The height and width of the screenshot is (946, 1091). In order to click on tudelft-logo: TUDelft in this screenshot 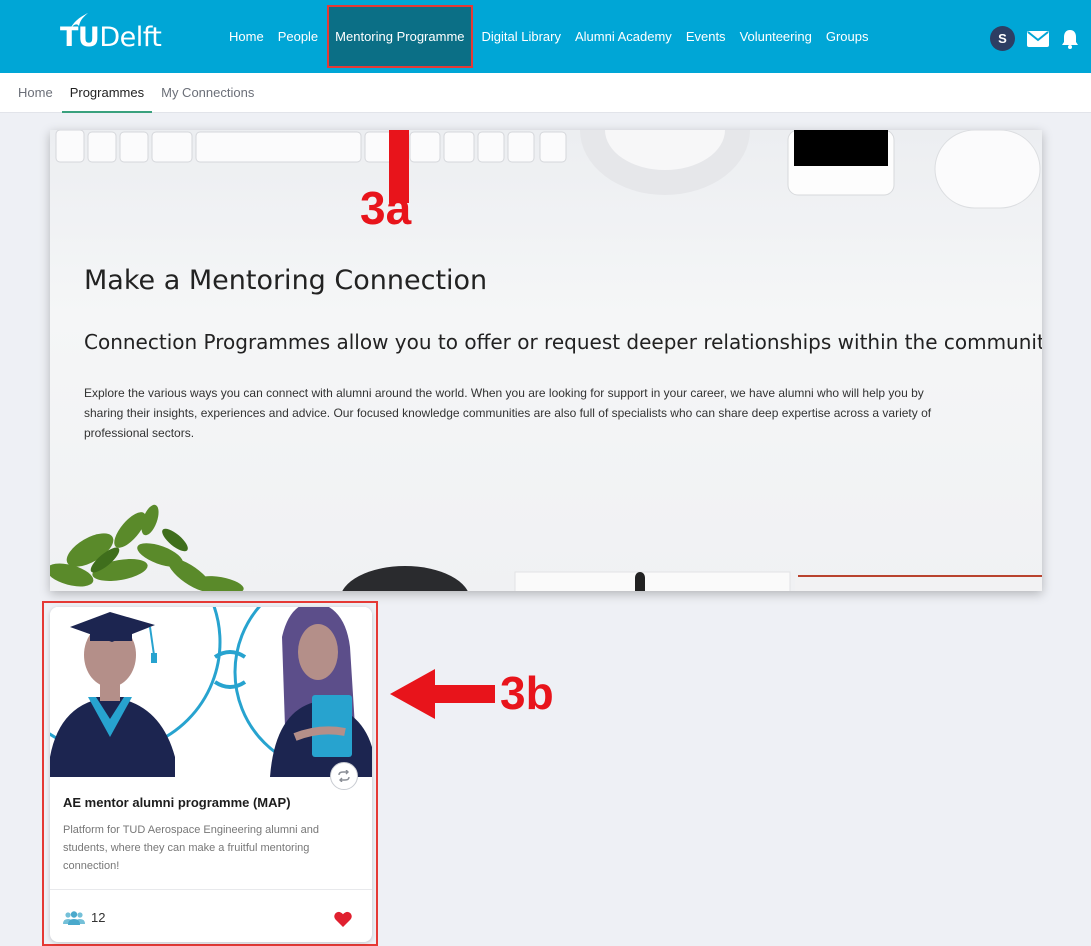, I will do `click(111, 37)`.